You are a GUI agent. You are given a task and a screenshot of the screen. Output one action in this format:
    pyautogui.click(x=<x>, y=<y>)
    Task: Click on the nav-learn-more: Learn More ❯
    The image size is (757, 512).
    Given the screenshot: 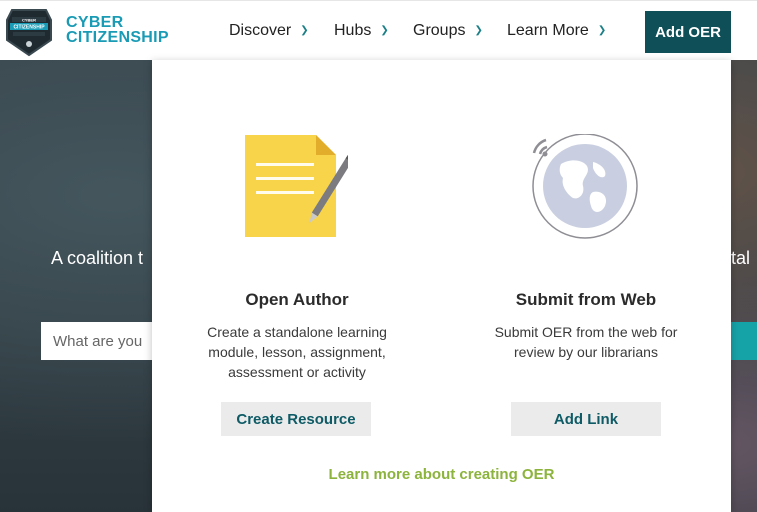 What is the action you would take?
    pyautogui.click(x=556, y=31)
    